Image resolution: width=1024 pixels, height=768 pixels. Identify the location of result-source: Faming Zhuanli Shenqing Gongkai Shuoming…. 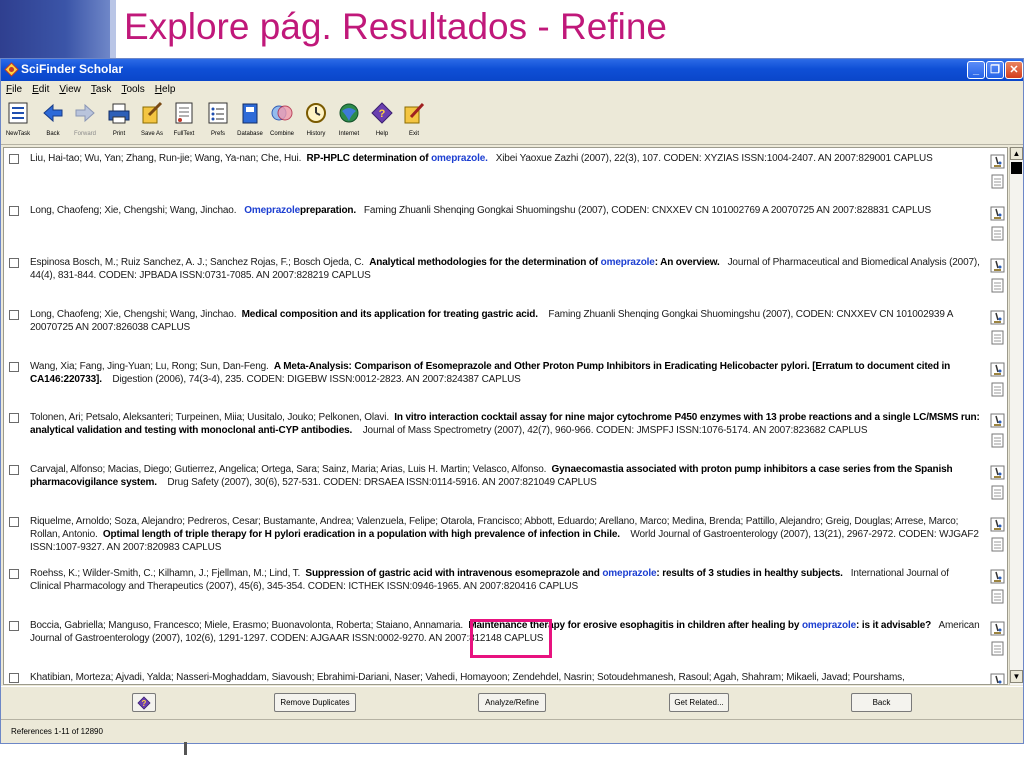
(647, 210).